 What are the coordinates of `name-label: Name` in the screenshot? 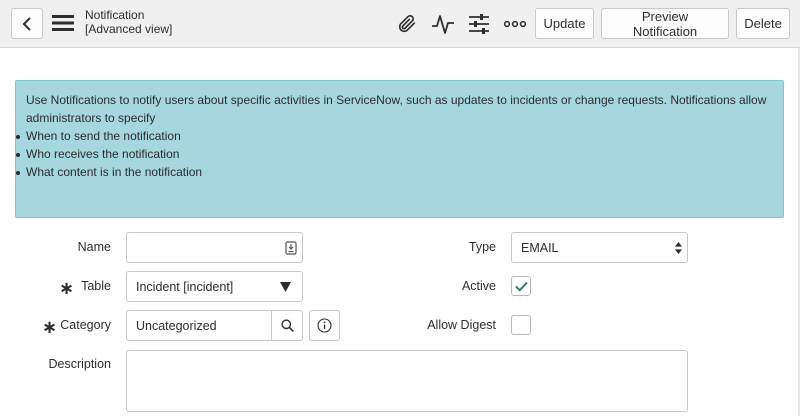 It's located at (94, 247).